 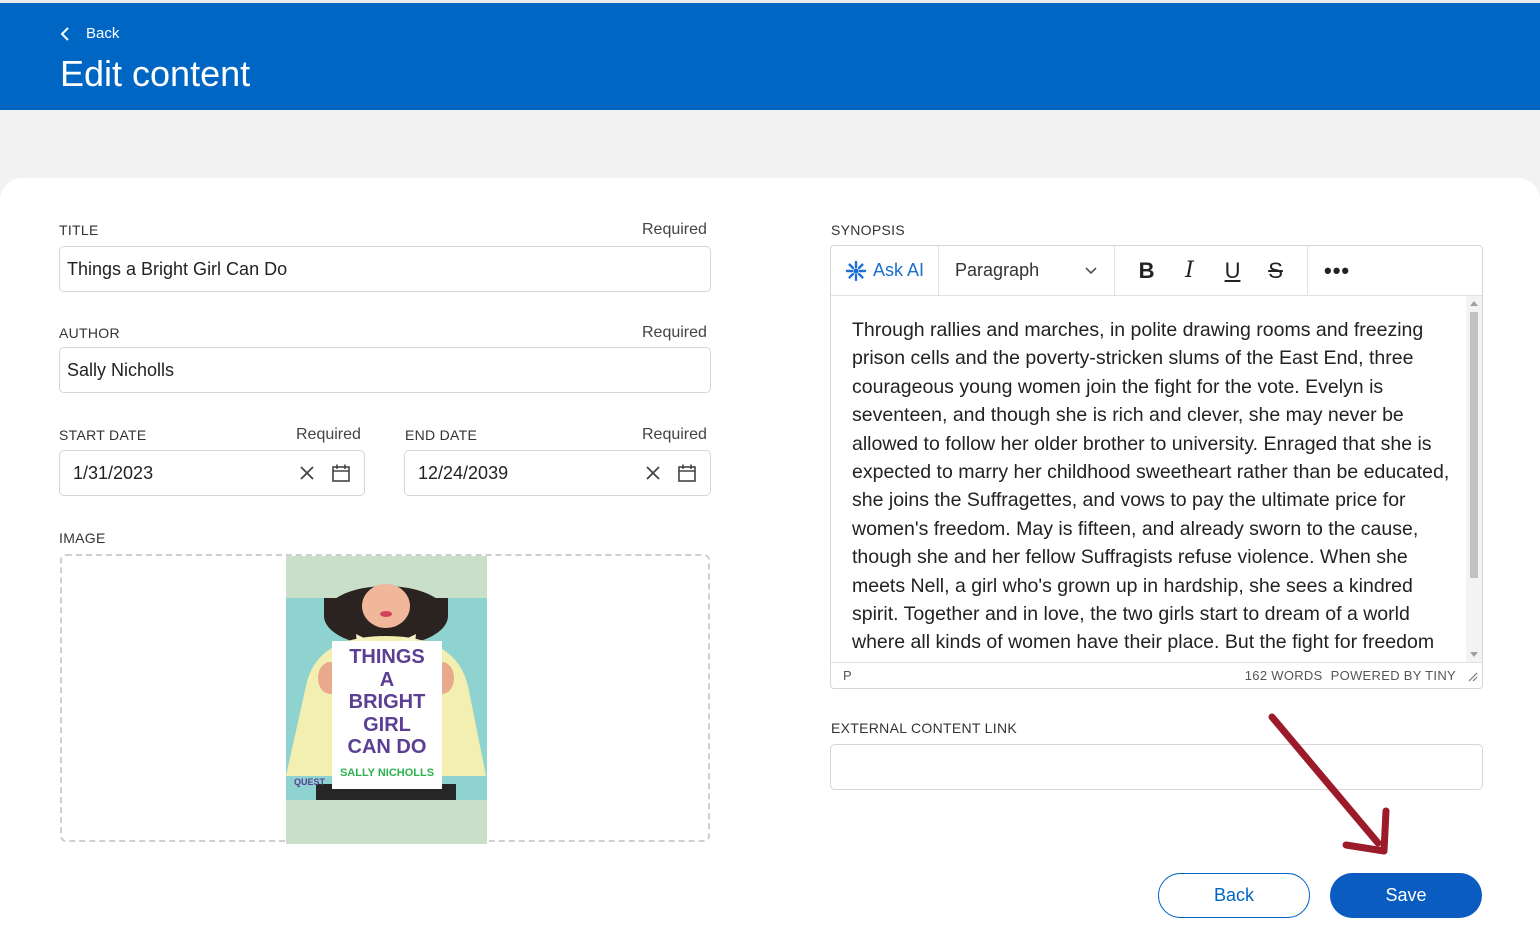 What do you see at coordinates (1393, 675) in the screenshot?
I see `powered-by: POWERED BY TINY` at bounding box center [1393, 675].